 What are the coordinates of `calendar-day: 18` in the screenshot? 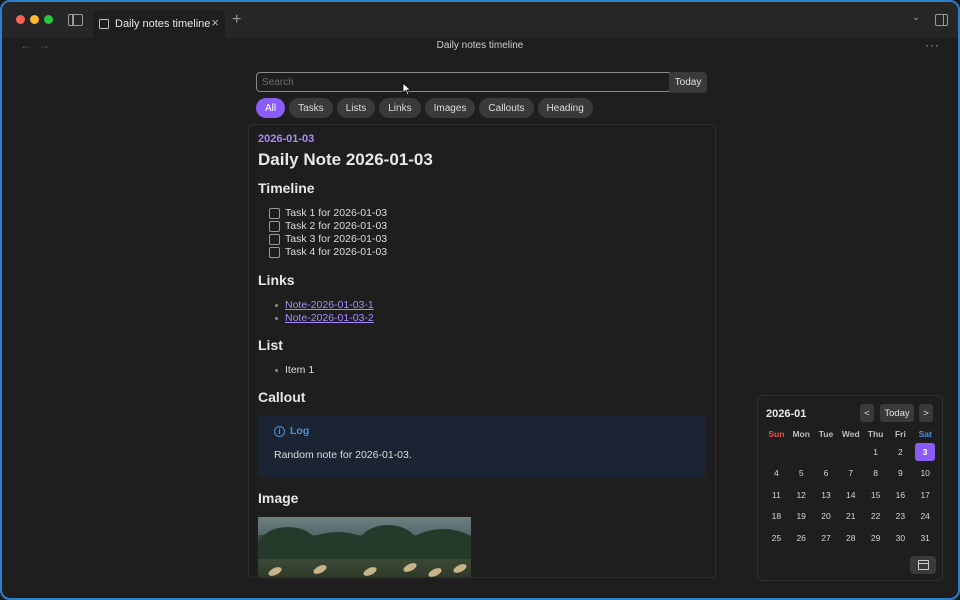 It's located at (776, 517).